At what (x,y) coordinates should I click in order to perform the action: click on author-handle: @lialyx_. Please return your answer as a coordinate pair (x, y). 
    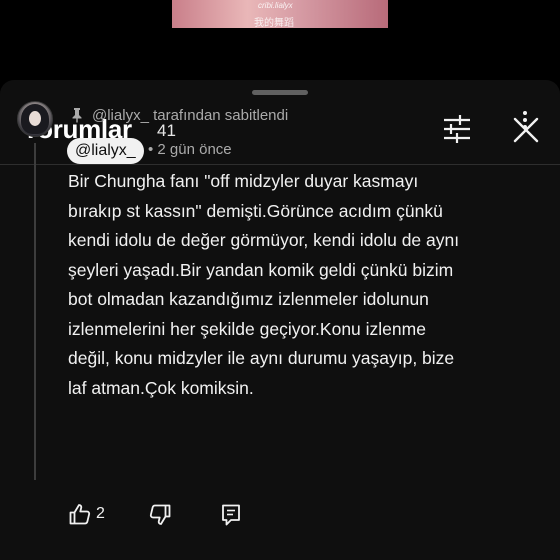
    Looking at the image, I should click on (105, 150).